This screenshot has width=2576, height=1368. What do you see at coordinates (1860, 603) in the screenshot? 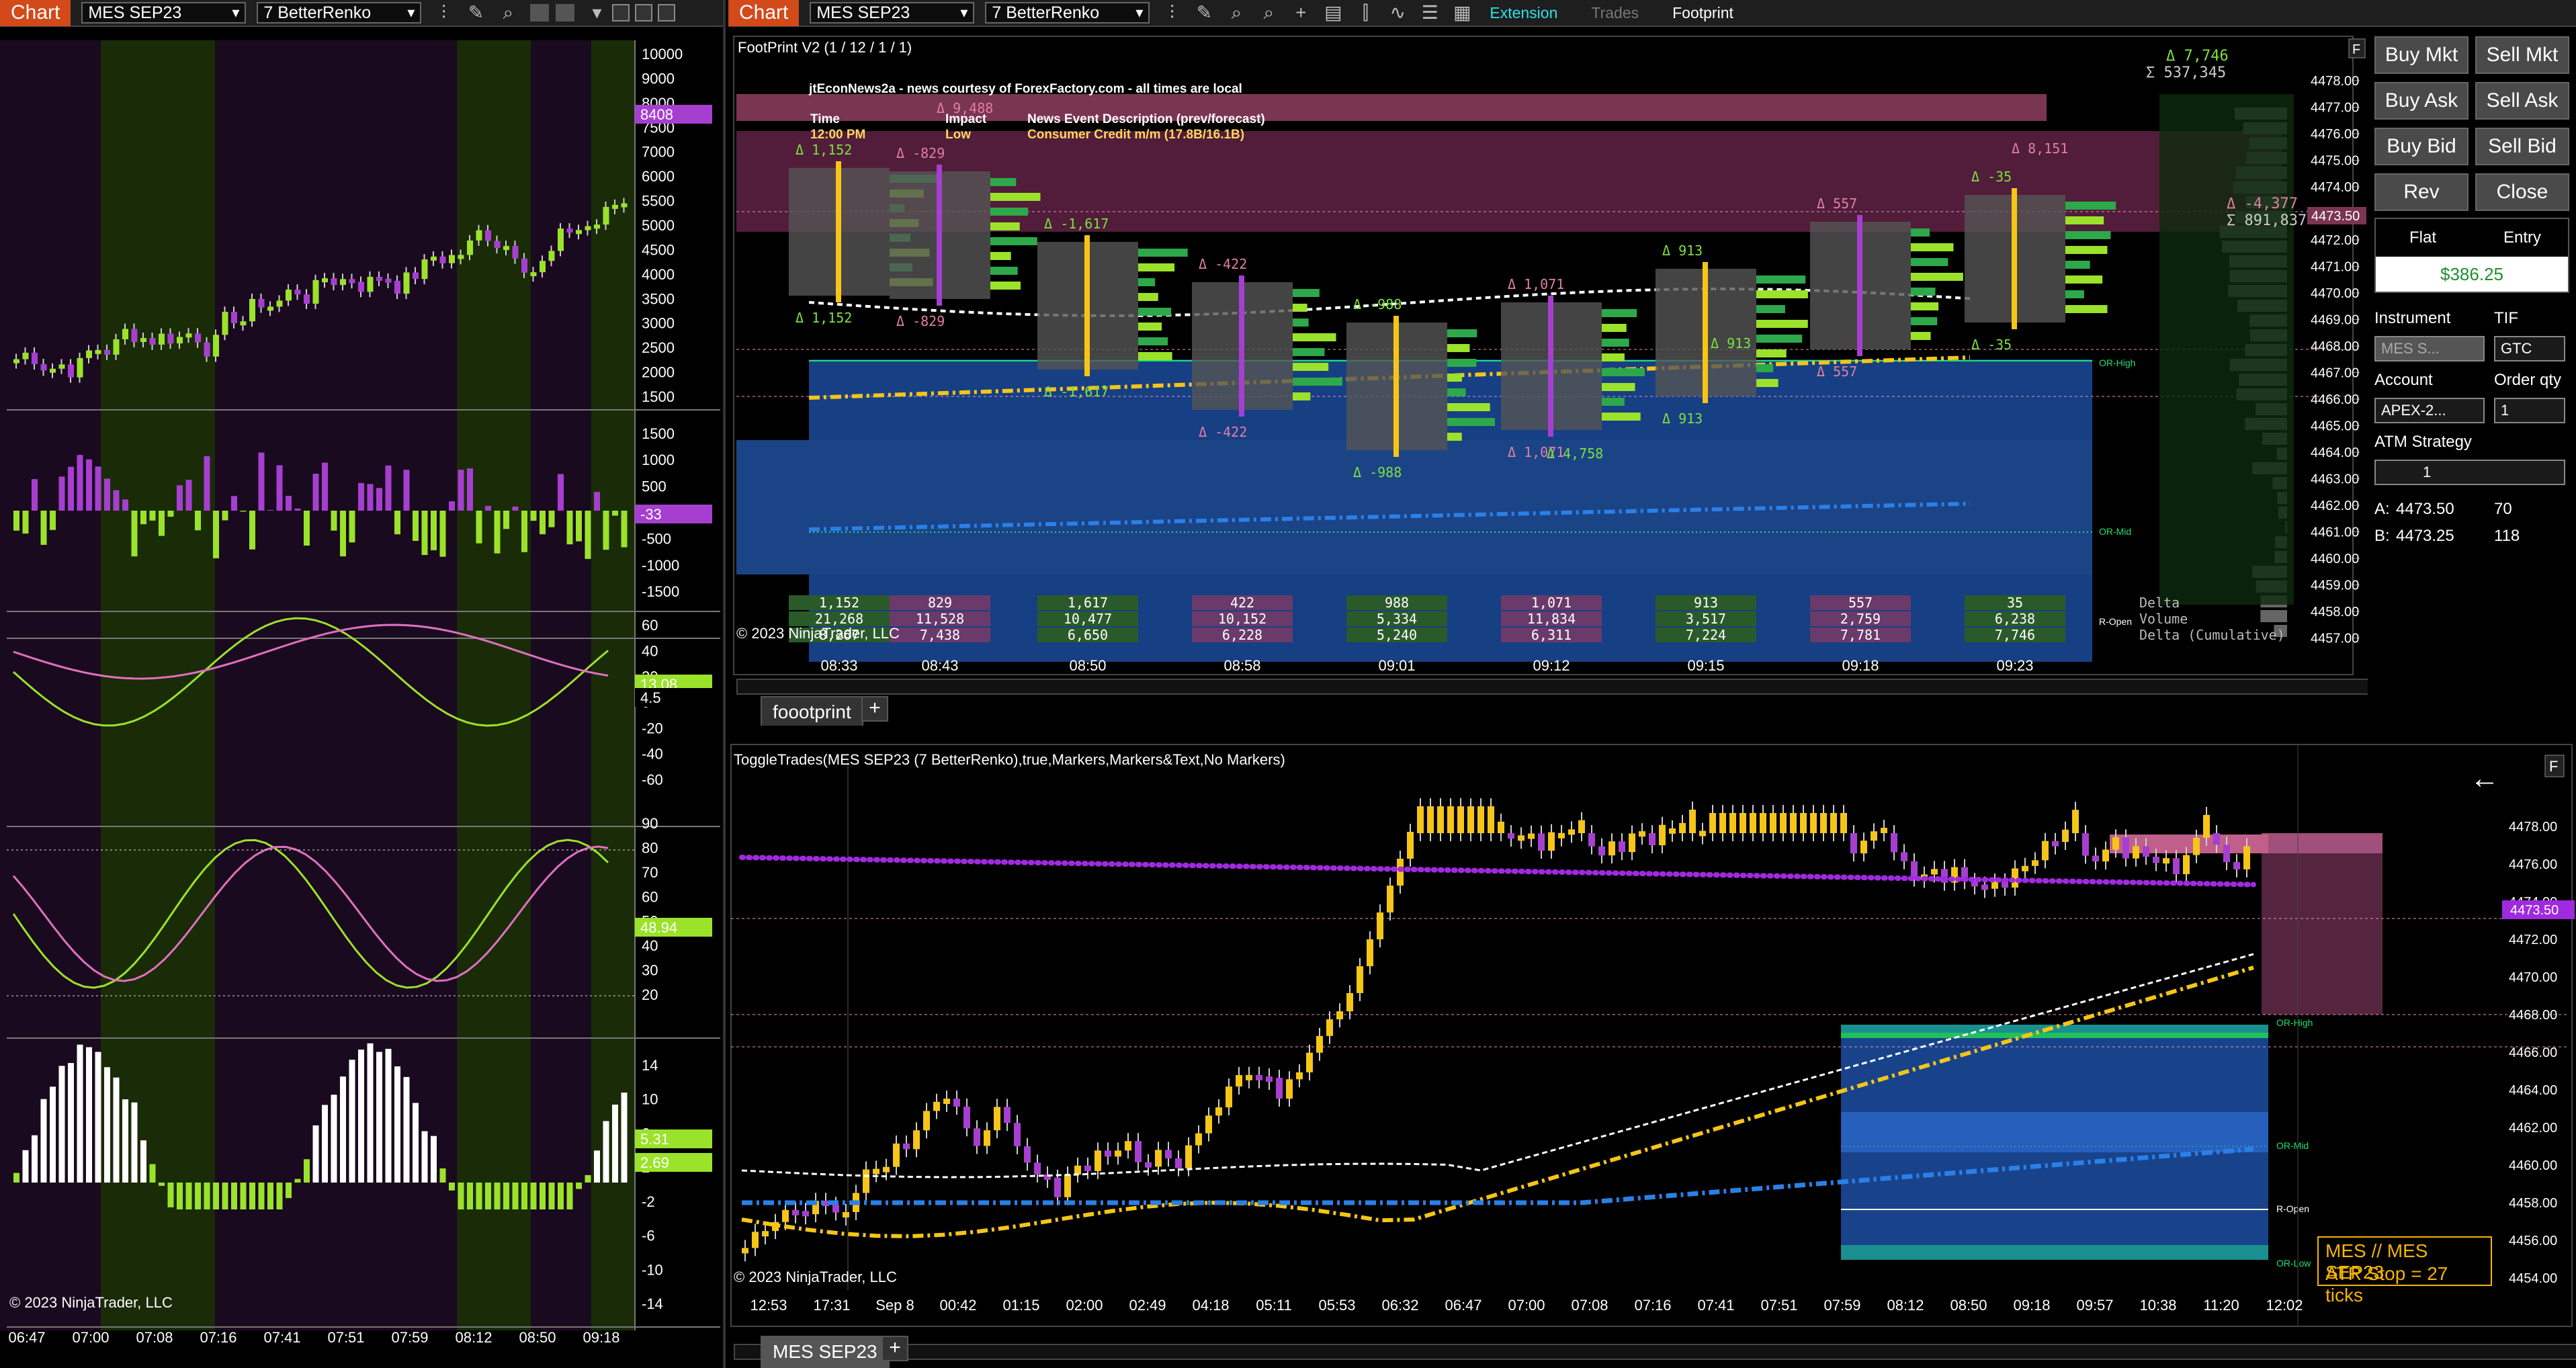
I see `row-delta-value: 557` at bounding box center [1860, 603].